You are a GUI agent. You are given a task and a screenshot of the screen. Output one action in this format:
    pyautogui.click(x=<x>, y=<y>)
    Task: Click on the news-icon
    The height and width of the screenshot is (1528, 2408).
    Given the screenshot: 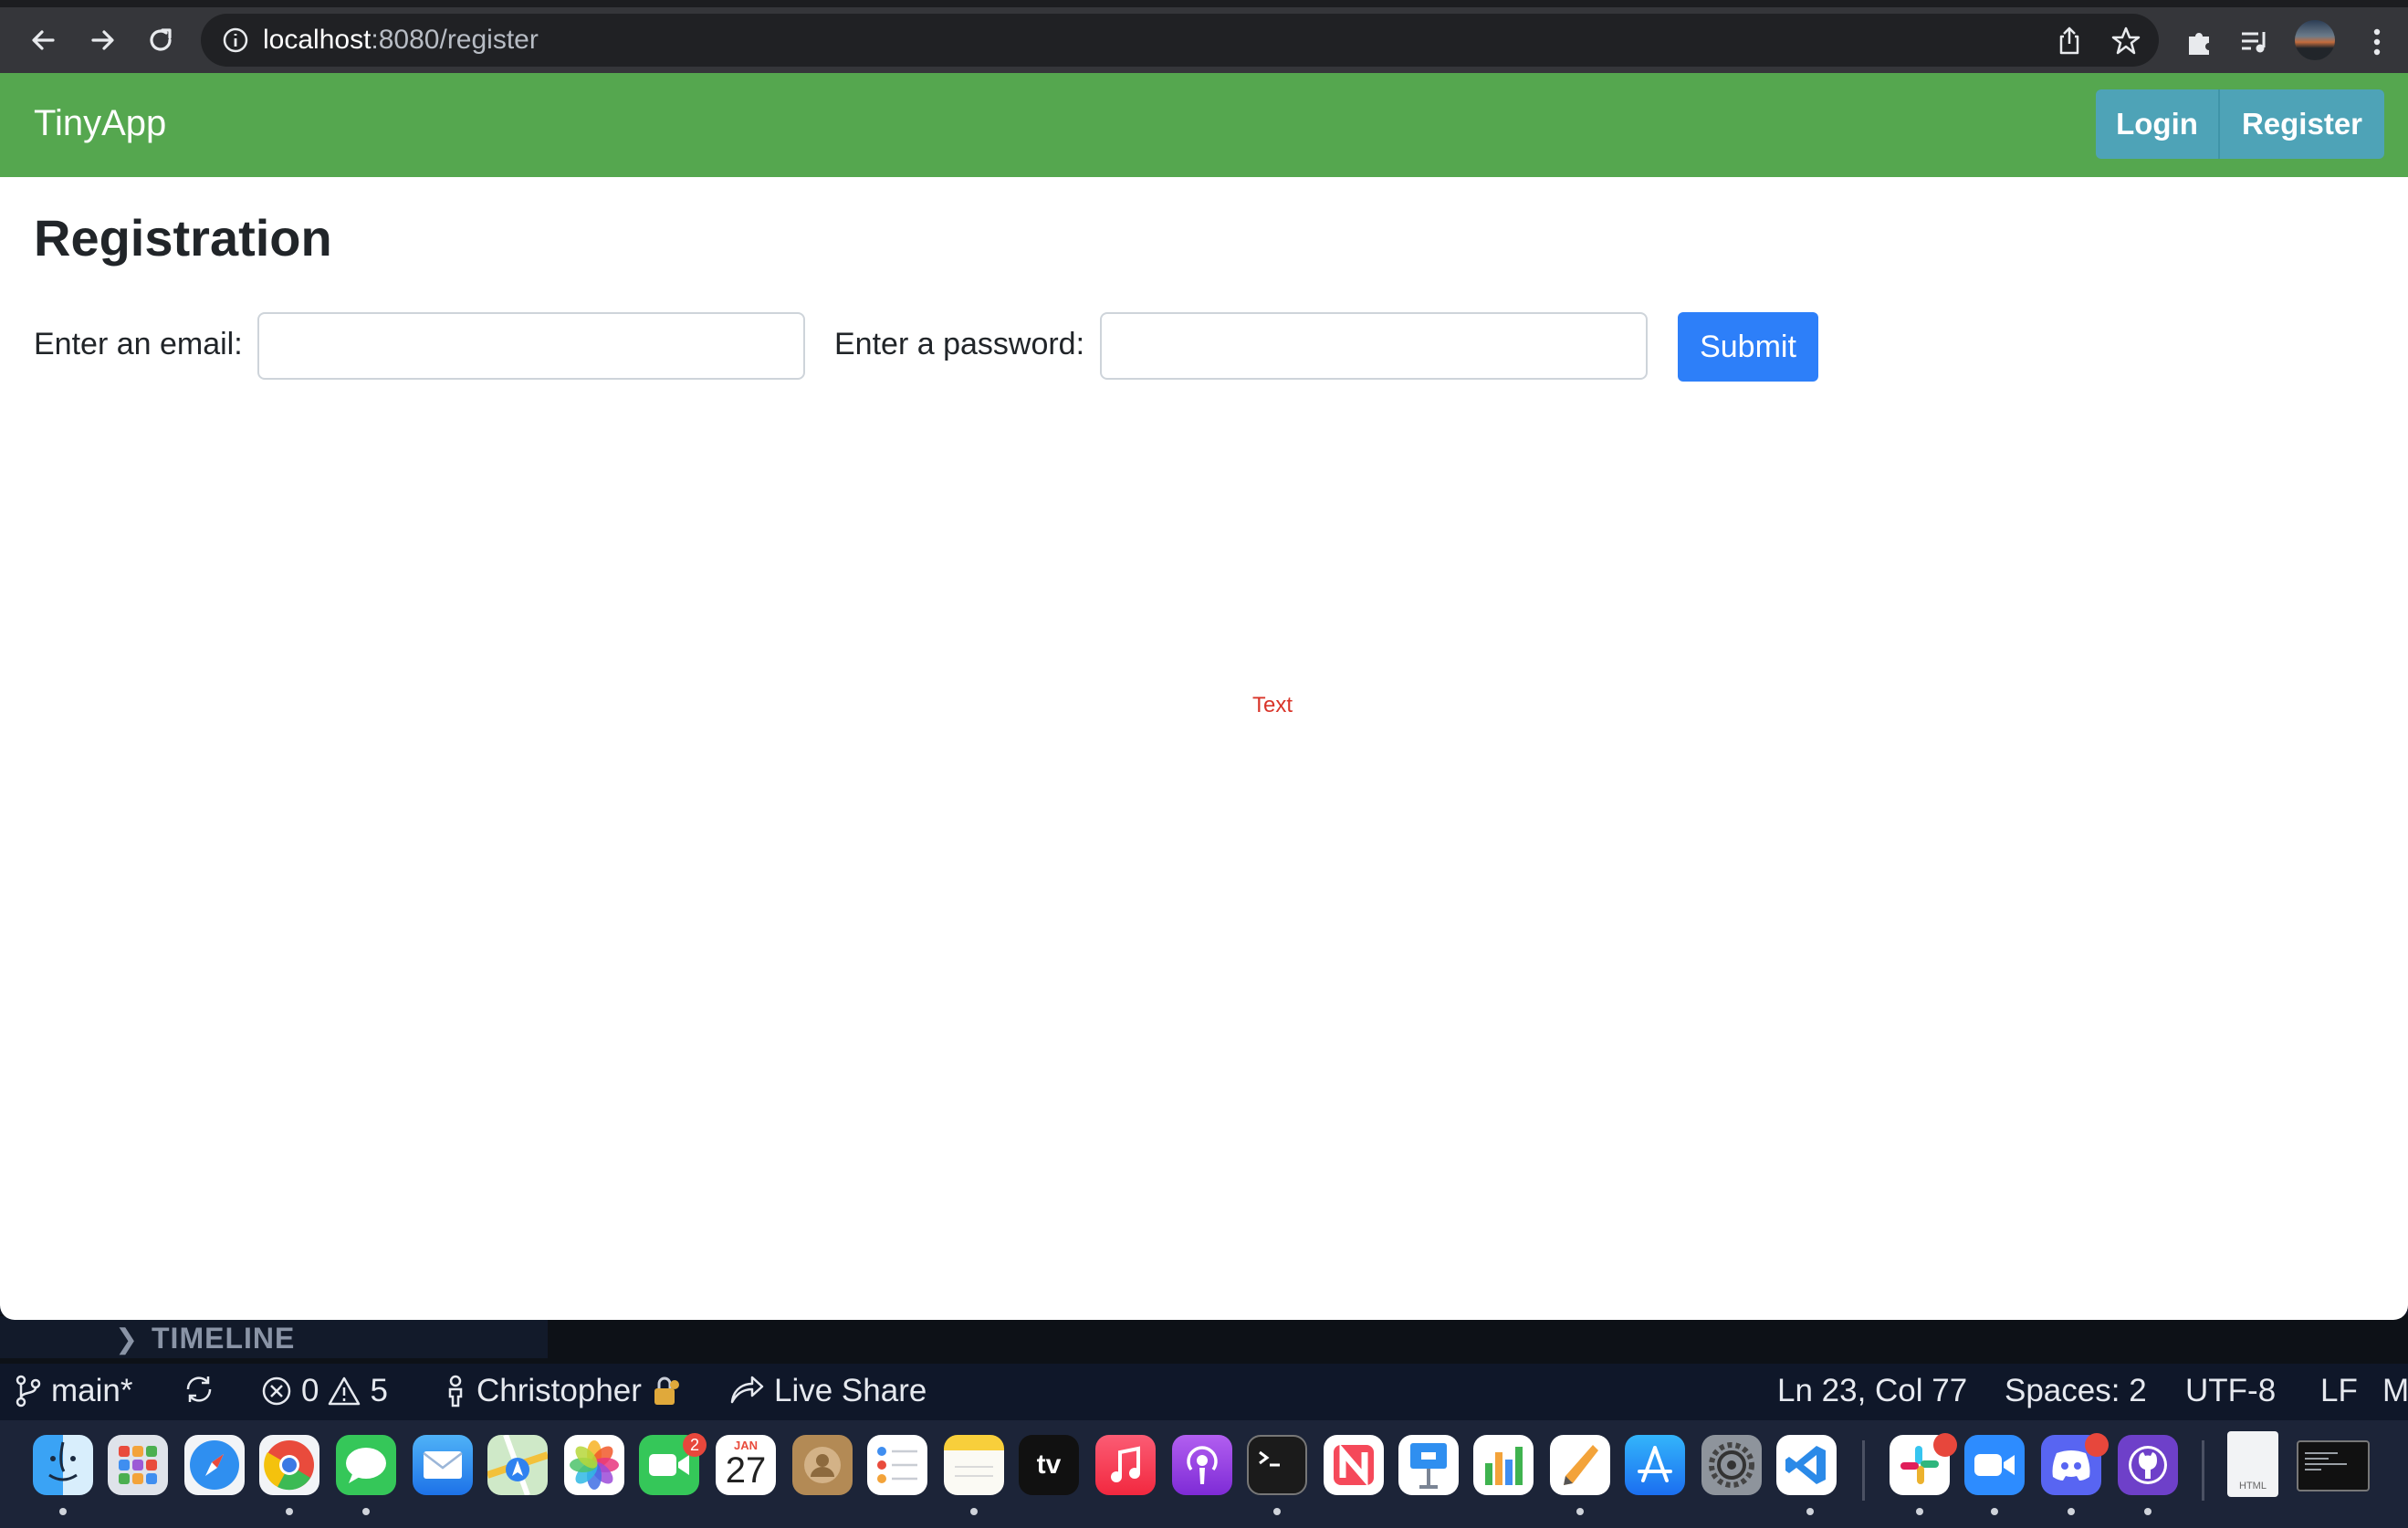 What is the action you would take?
    pyautogui.click(x=1354, y=1465)
    